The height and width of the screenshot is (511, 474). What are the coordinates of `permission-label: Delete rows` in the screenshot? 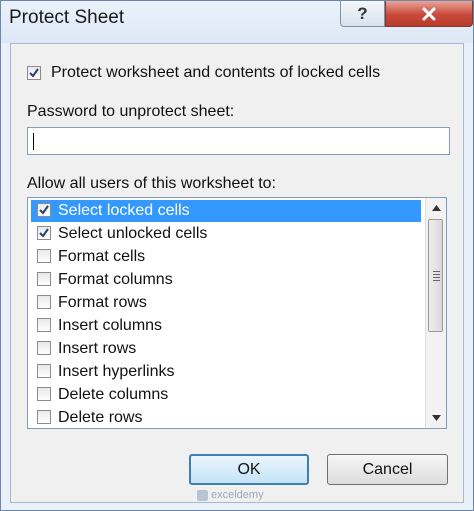 It's located at (100, 417).